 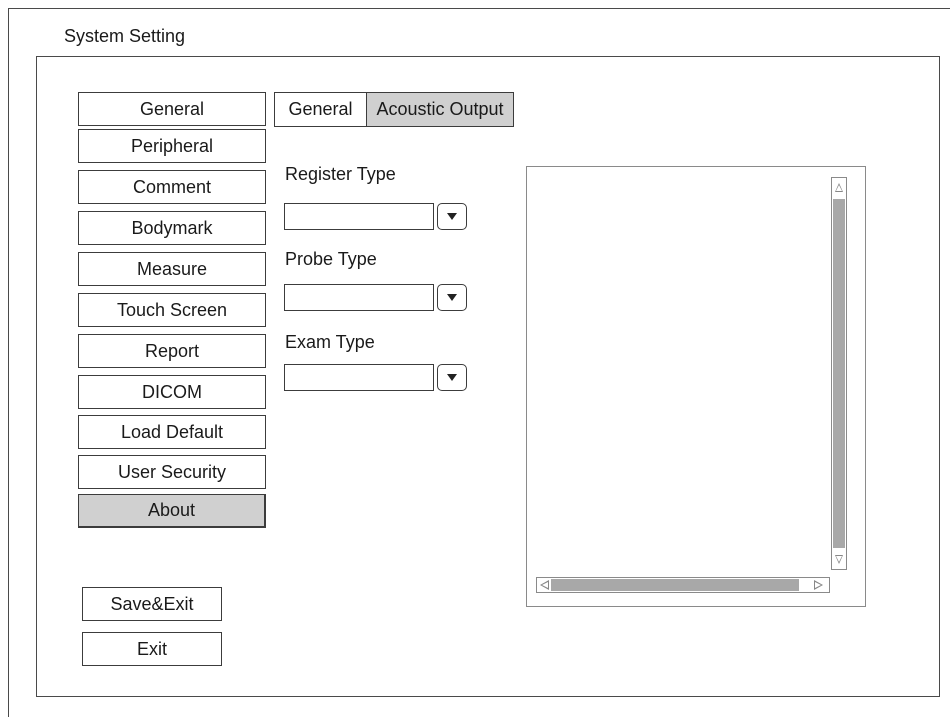 What do you see at coordinates (172, 146) in the screenshot?
I see `sidebar-item-peripheral: Peripheral` at bounding box center [172, 146].